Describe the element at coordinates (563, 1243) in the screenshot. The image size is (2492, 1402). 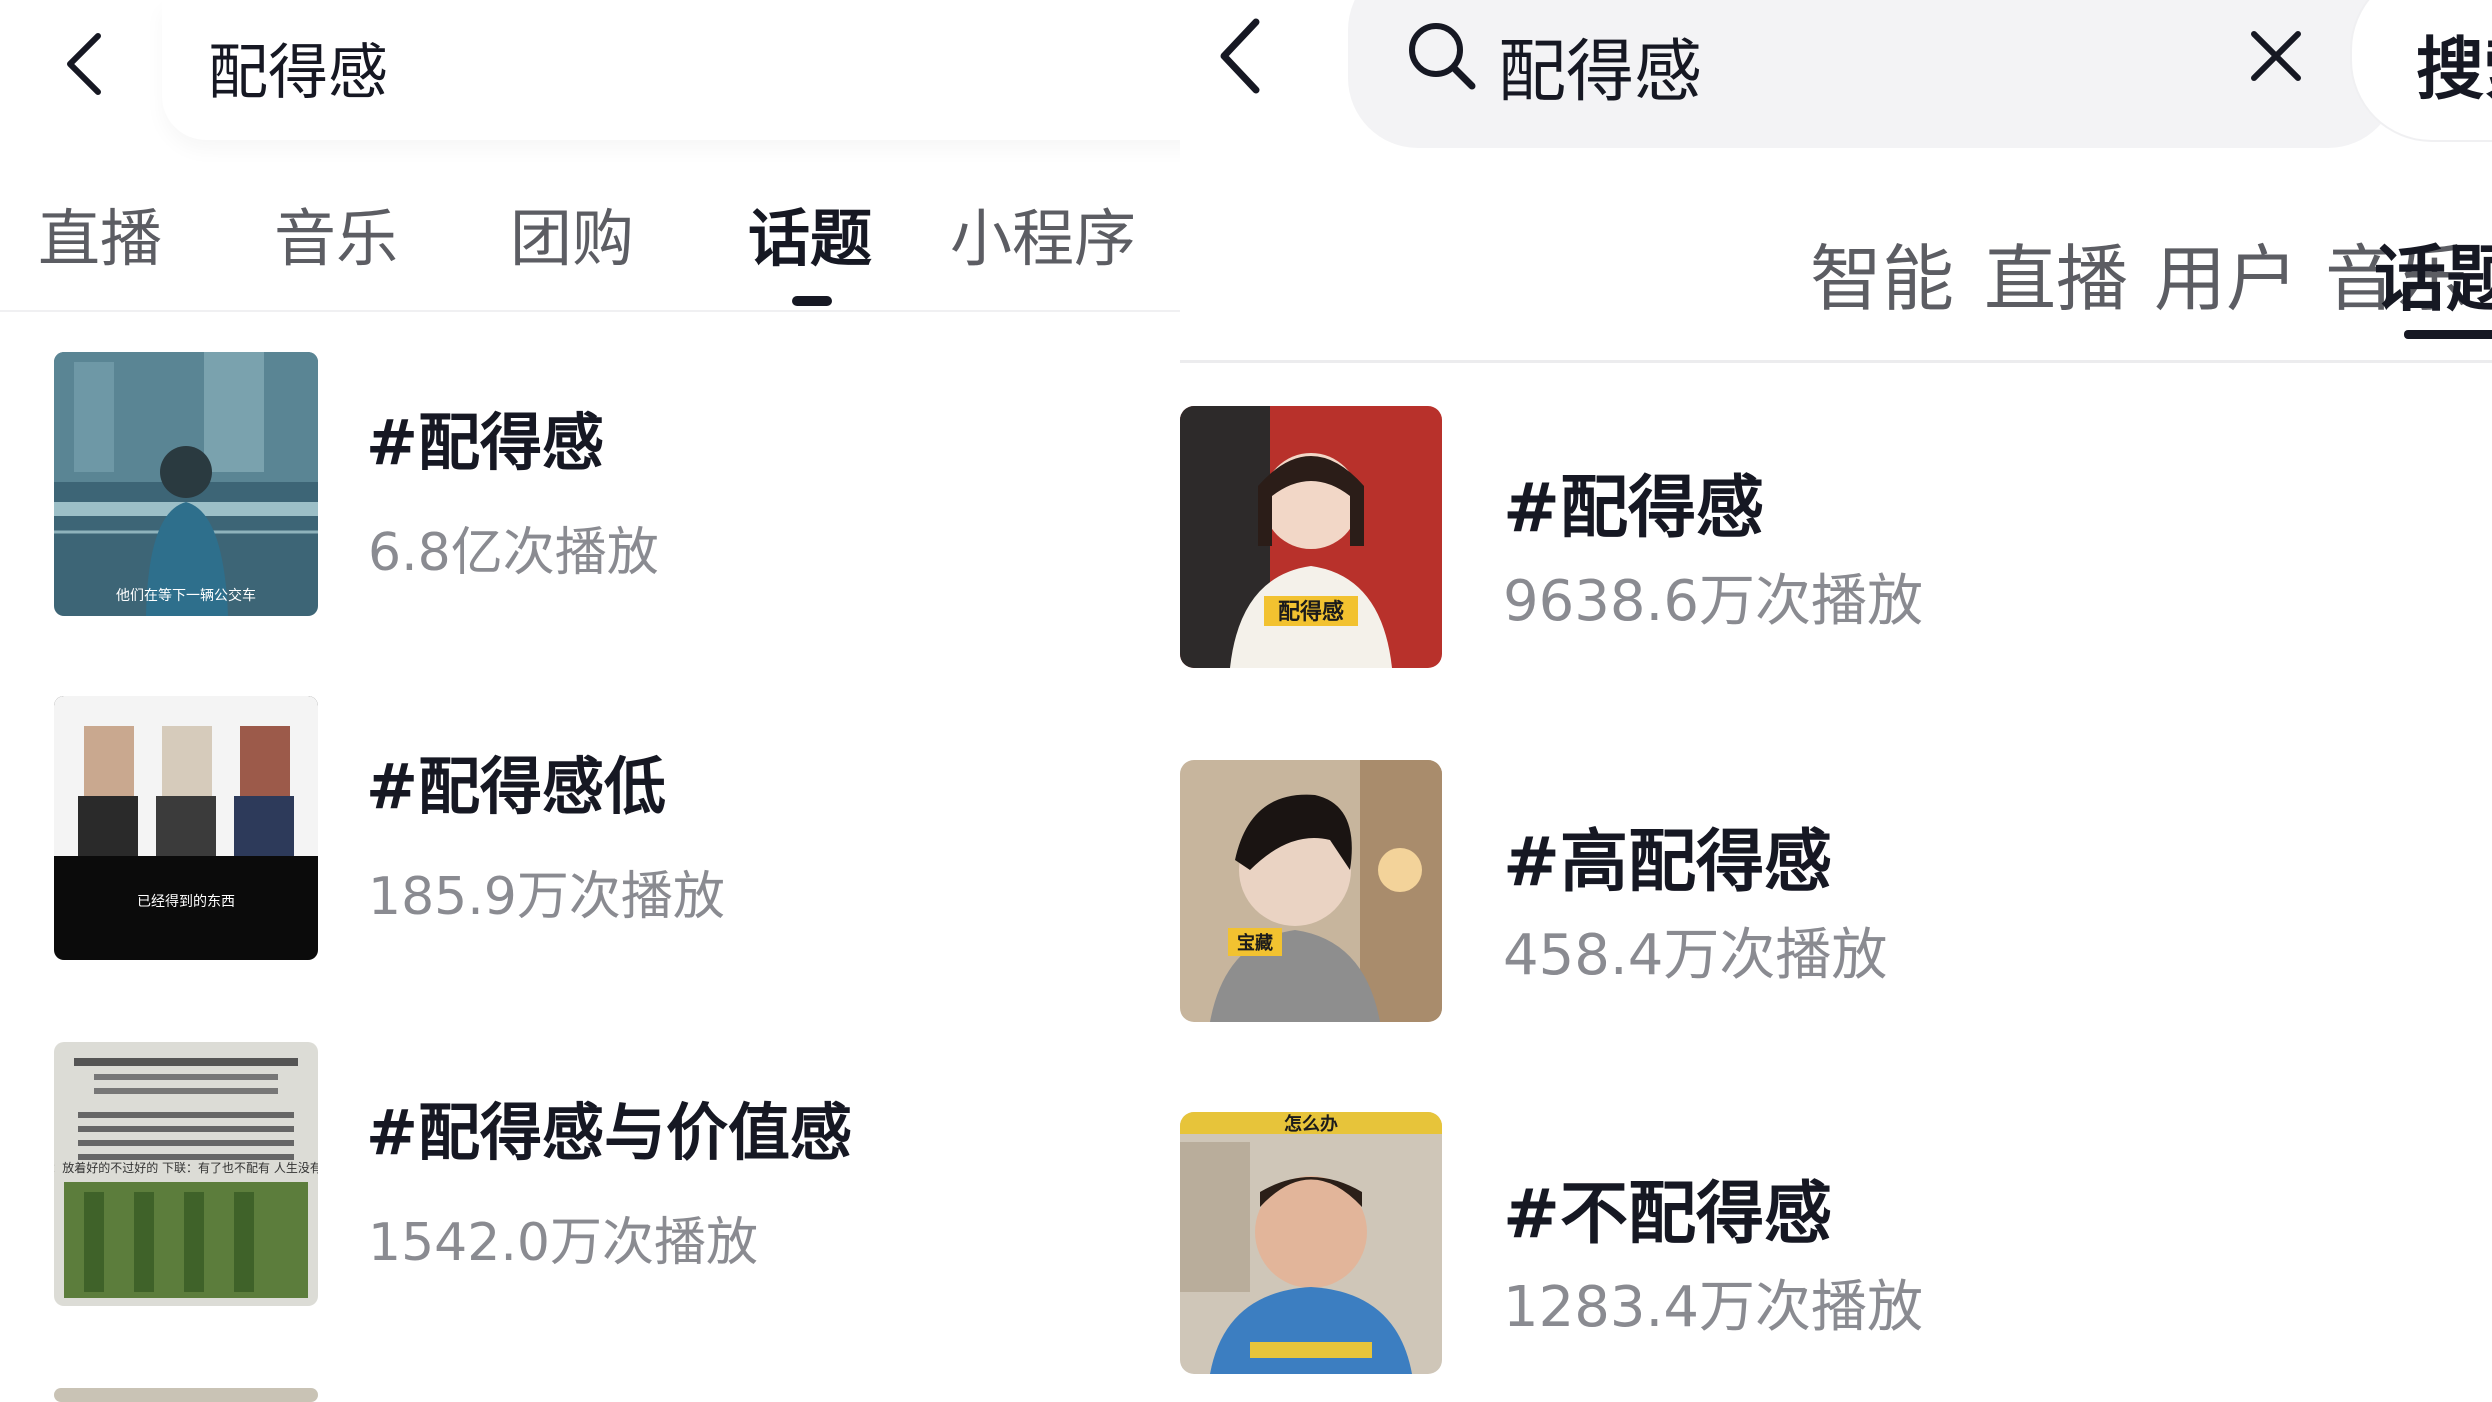
I see `play-count: 1542.0万次播放` at that location.